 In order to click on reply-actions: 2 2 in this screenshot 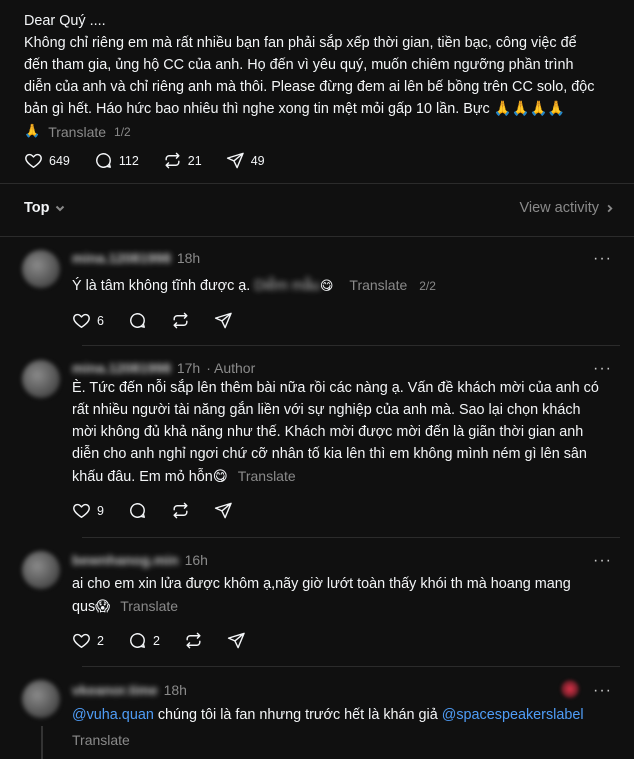, I will do `click(171, 640)`.